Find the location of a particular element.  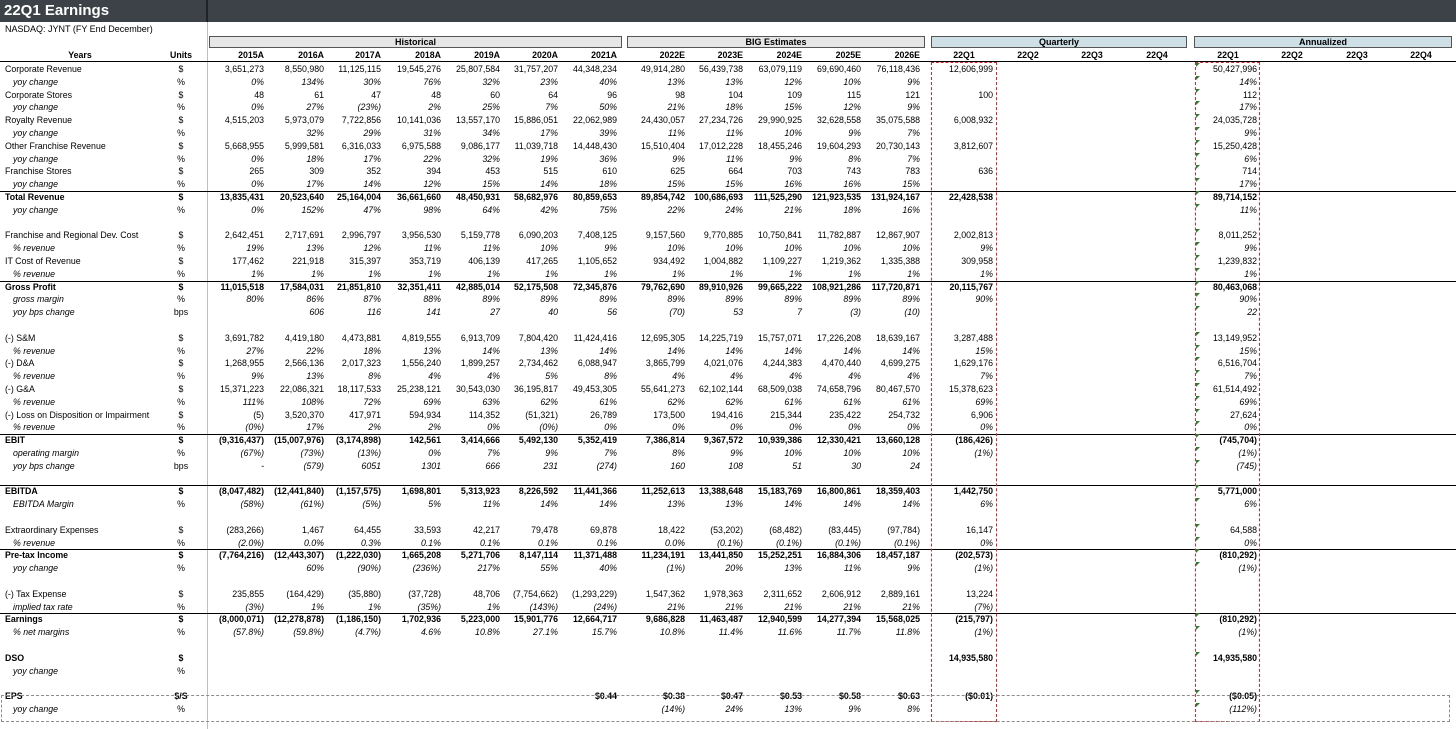

row-label: operating margin is located at coordinates (46, 453).